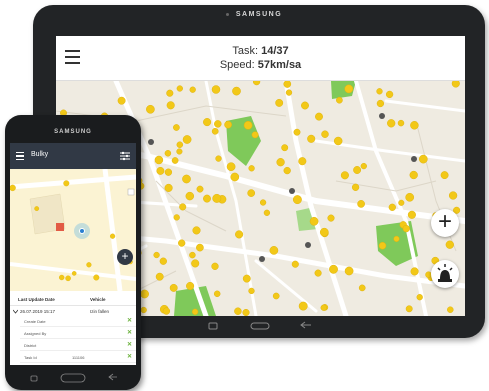 This screenshot has width=489, height=391. Describe the element at coordinates (73, 230) in the screenshot. I see `phone-map` at that location.